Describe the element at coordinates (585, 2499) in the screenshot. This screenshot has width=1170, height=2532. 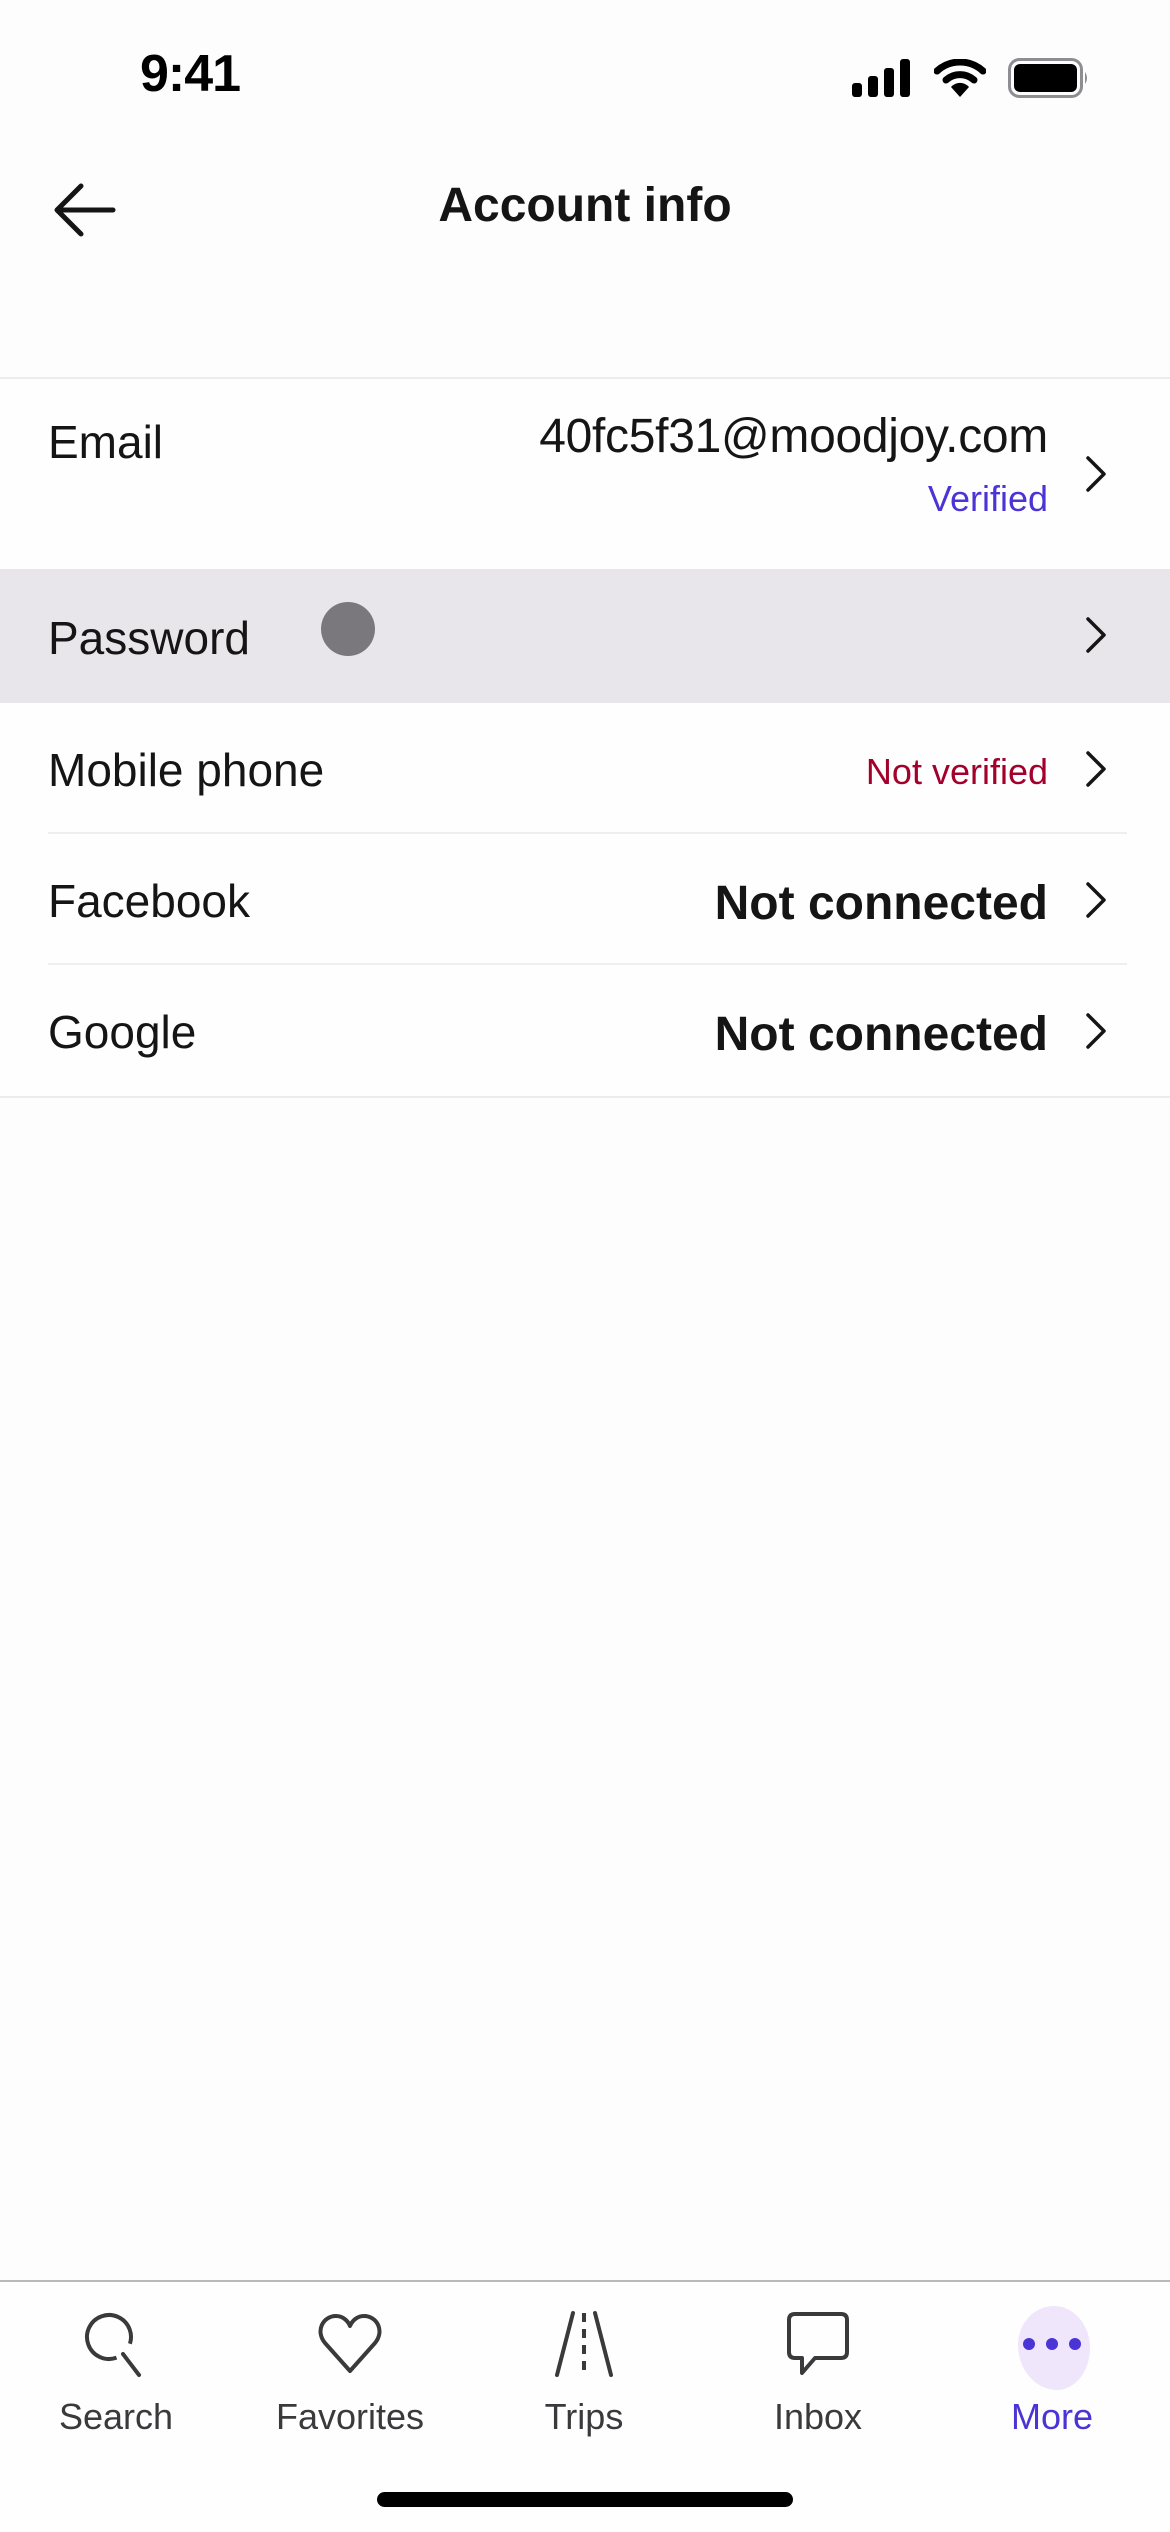
I see `home-indicator` at that location.